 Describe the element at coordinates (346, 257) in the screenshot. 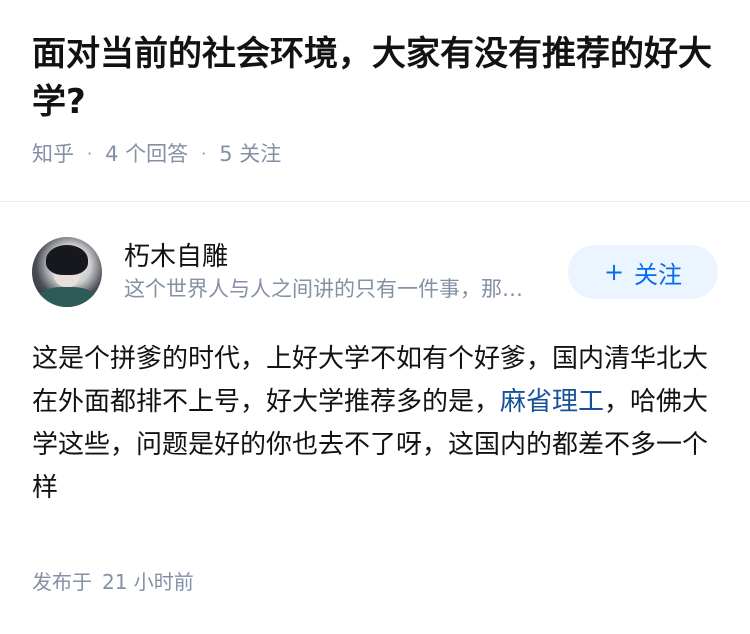

I see `author-name: 朽木自雕` at that location.